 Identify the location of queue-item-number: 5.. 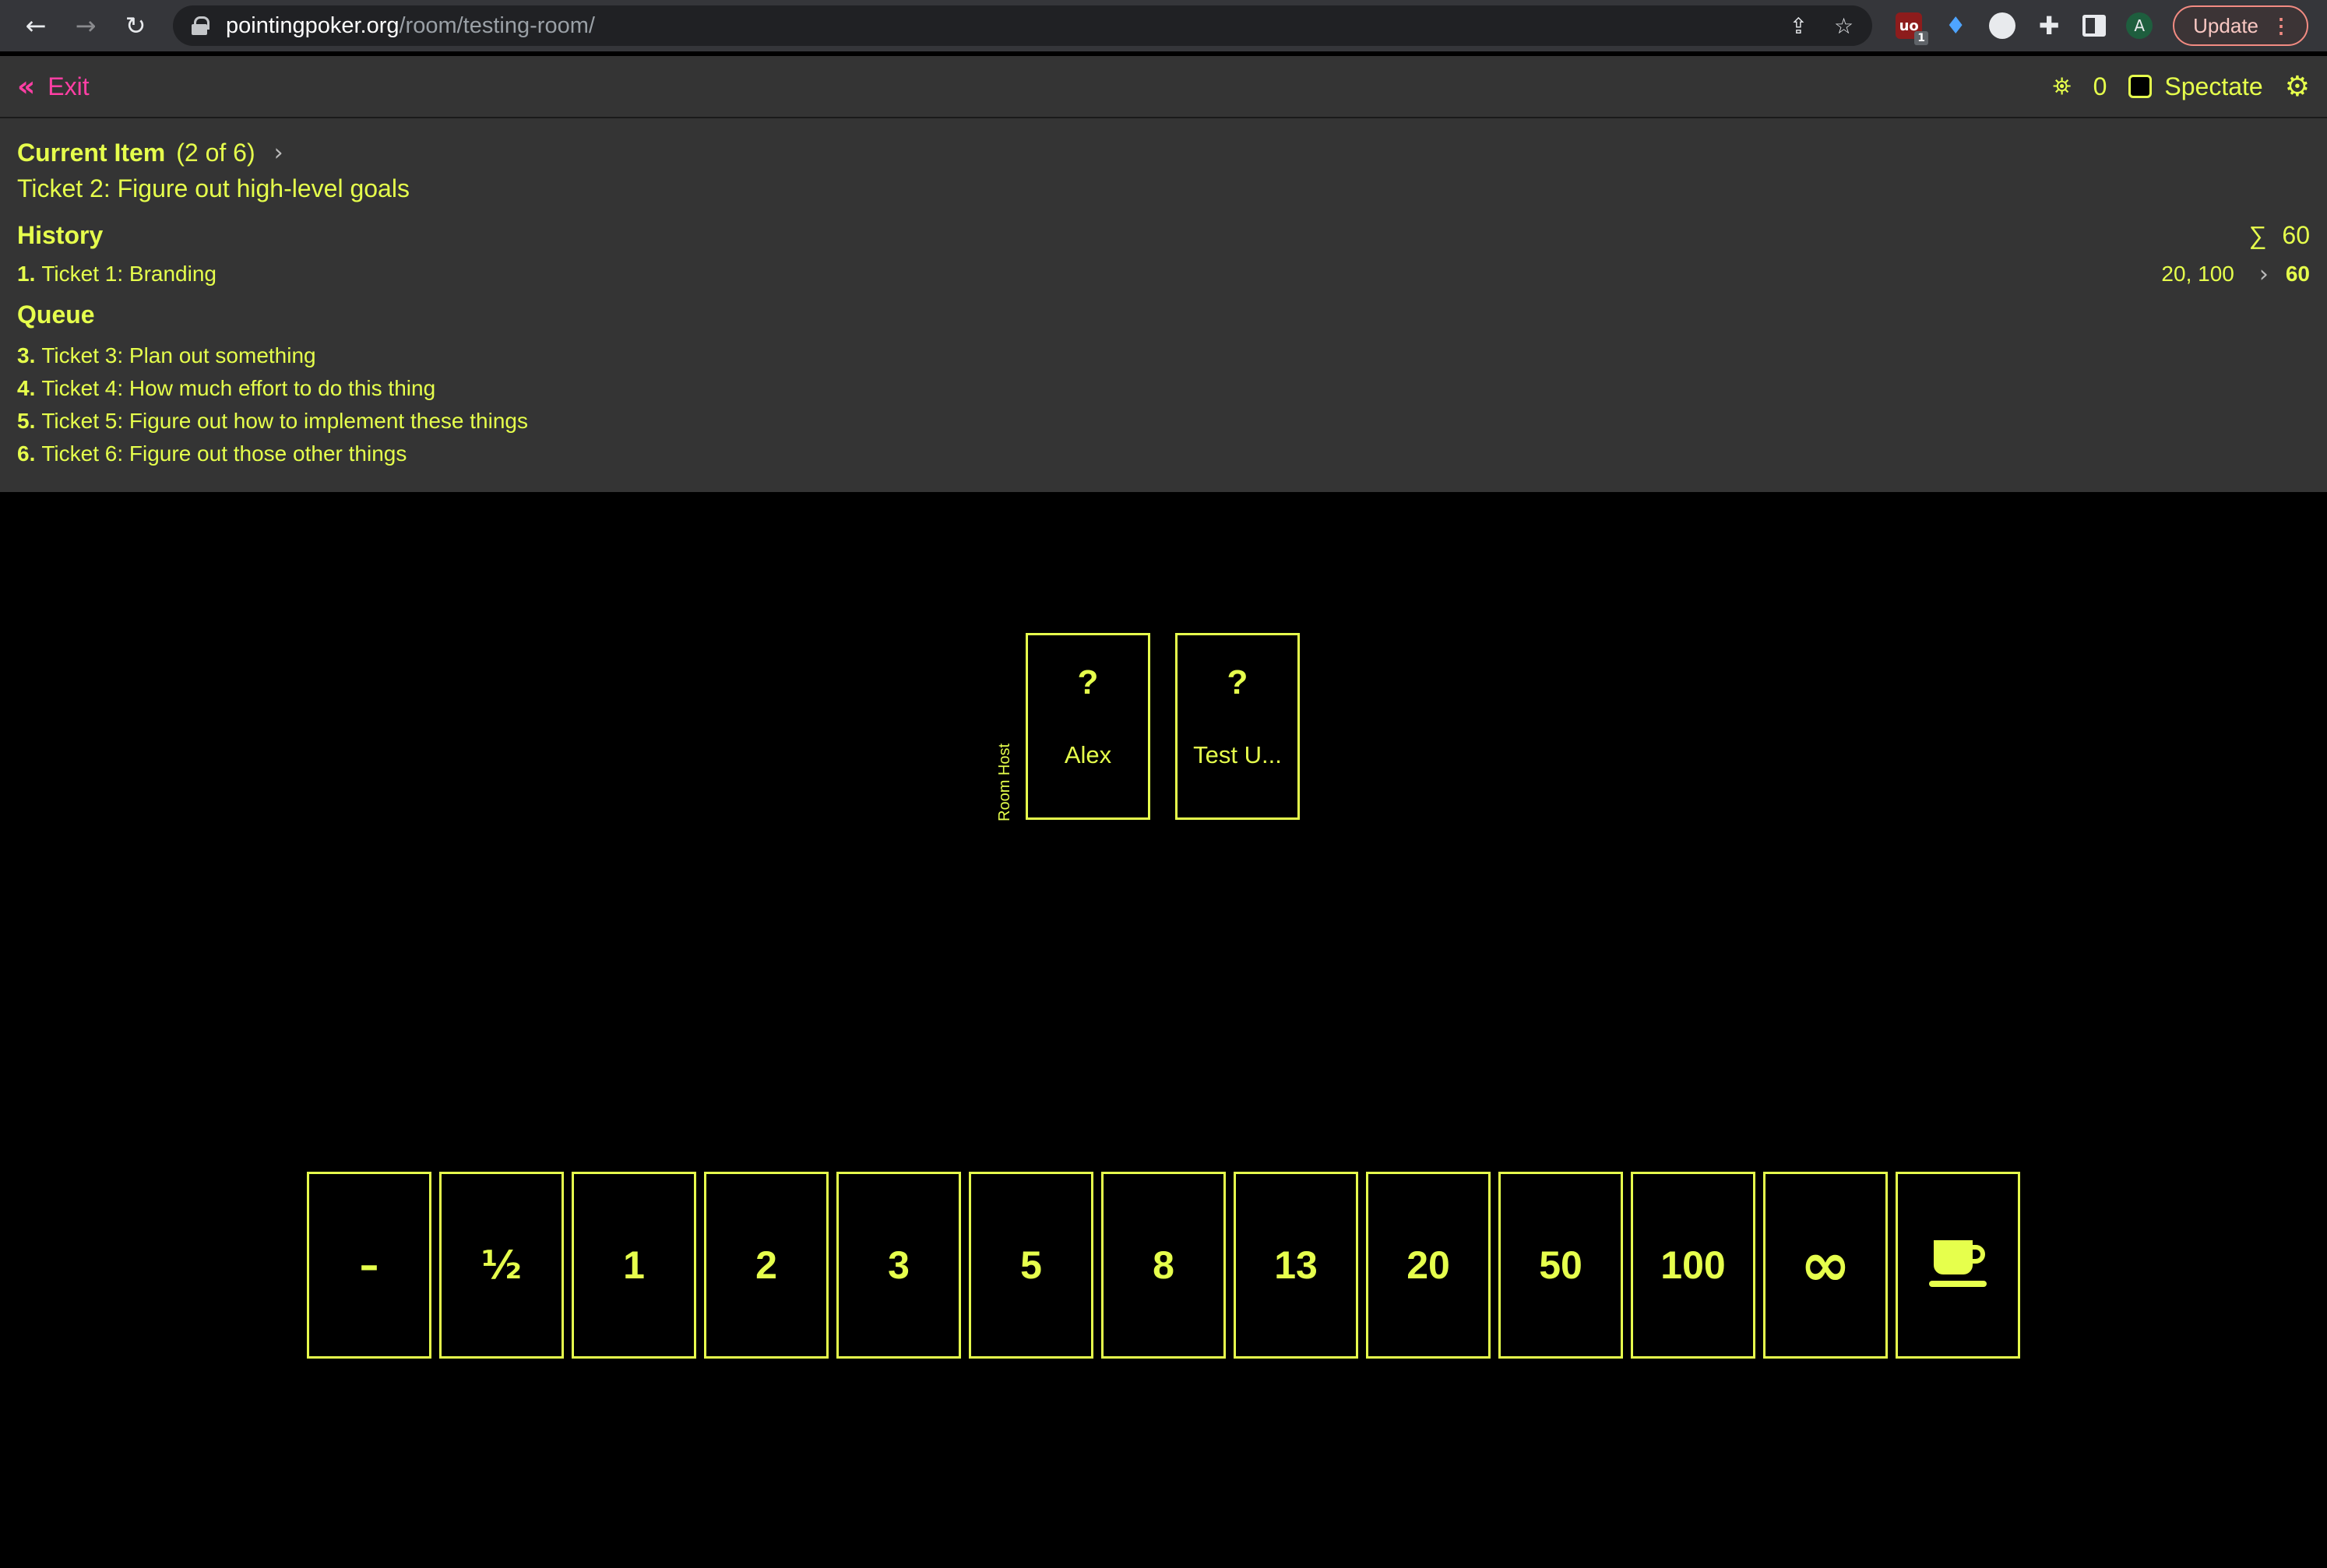
(26, 421).